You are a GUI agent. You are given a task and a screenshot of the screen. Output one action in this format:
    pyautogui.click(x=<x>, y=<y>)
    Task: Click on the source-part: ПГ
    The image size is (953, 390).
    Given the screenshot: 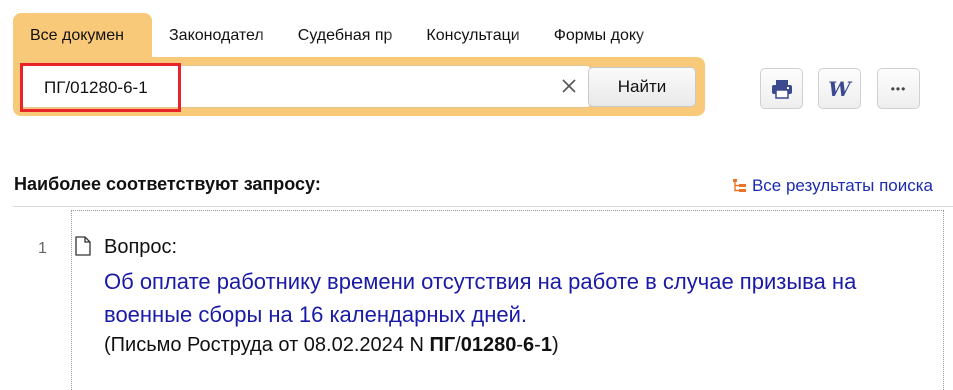 What is the action you would take?
    pyautogui.click(x=442, y=345)
    